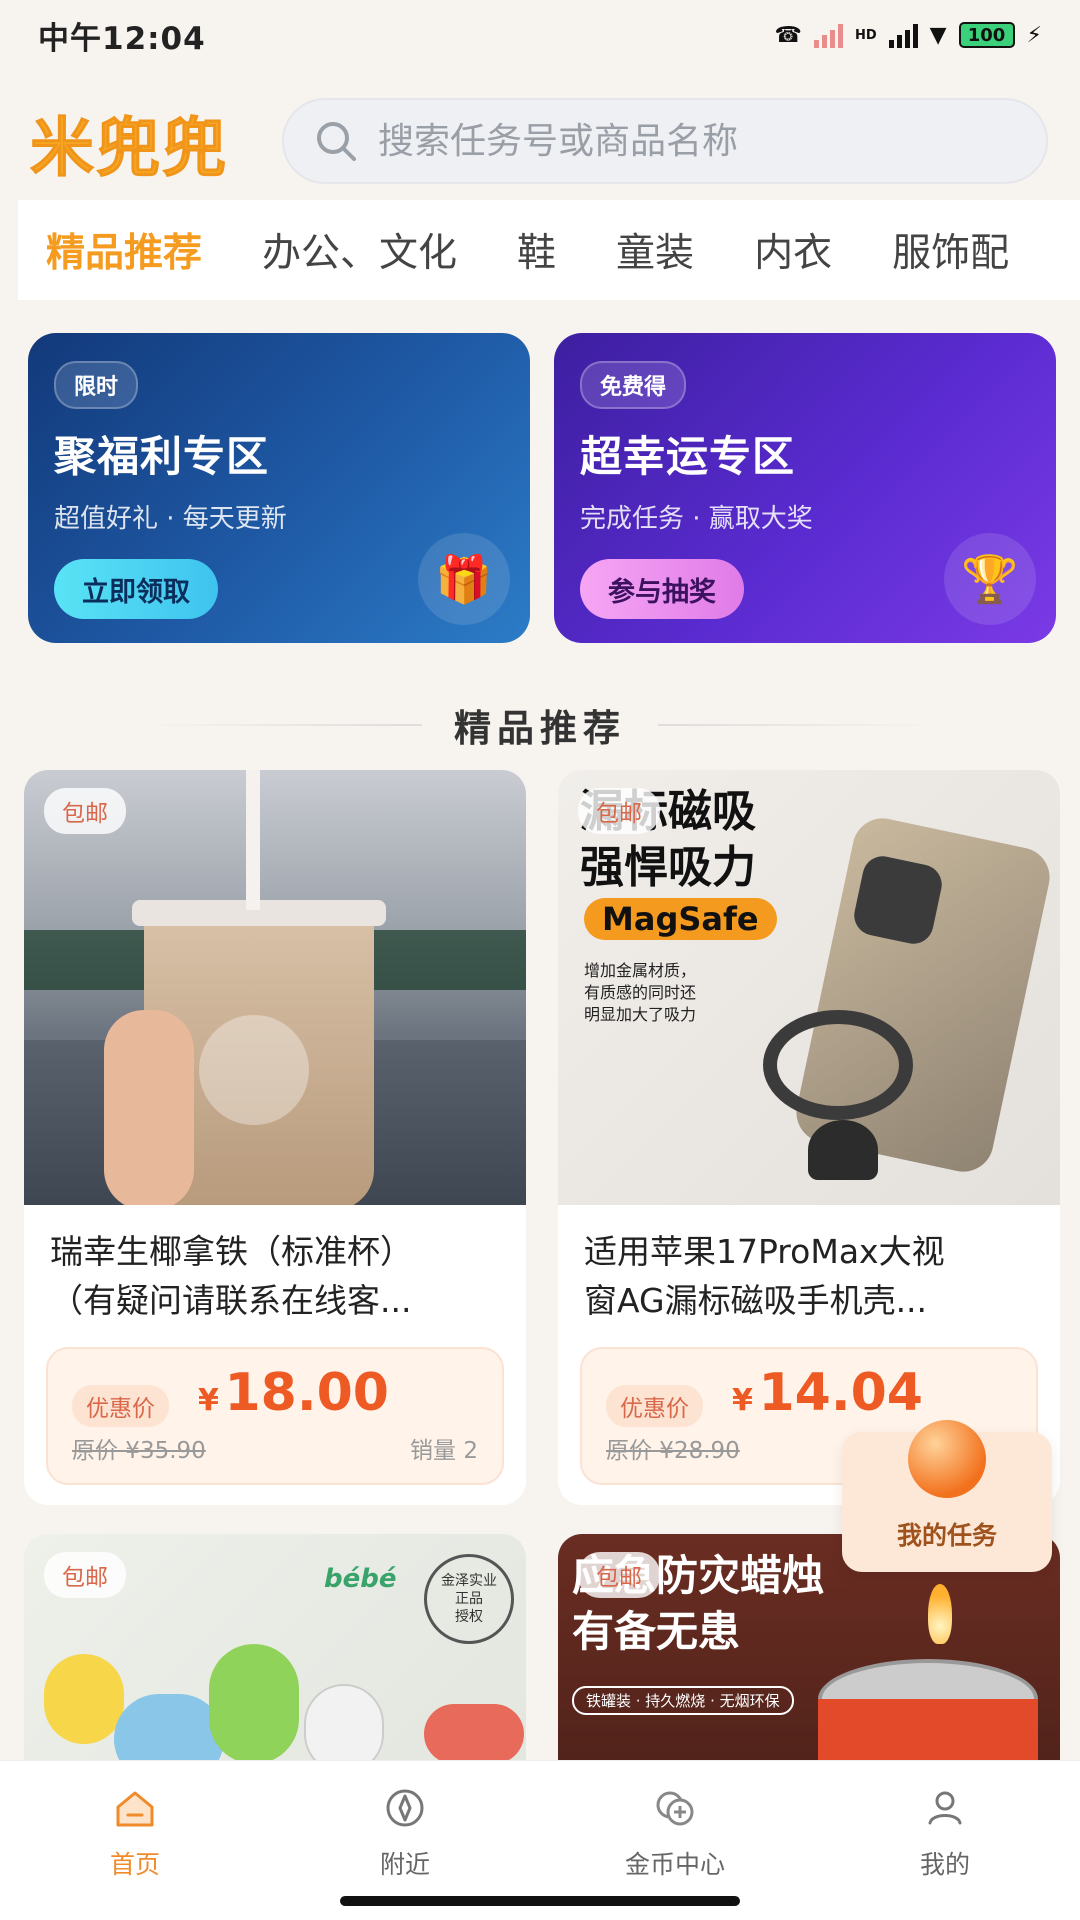 The height and width of the screenshot is (1920, 1080). What do you see at coordinates (946, 1535) in the screenshot?
I see `my-tasks-label: 我的任务` at bounding box center [946, 1535].